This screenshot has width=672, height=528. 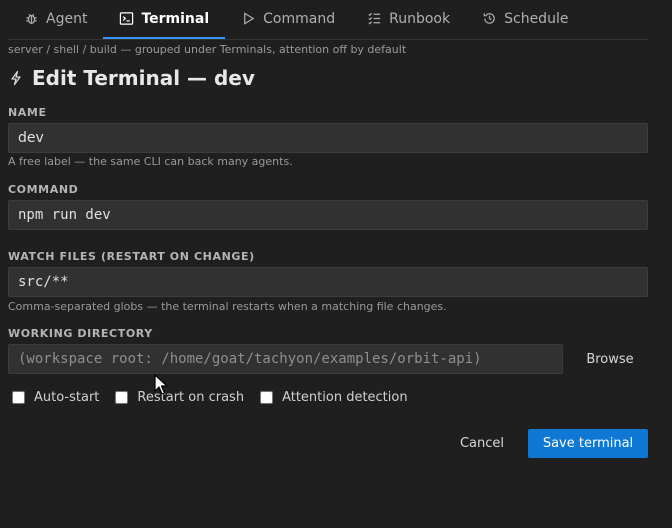 What do you see at coordinates (64, 215) in the screenshot?
I see `command-value: npm run dev` at bounding box center [64, 215].